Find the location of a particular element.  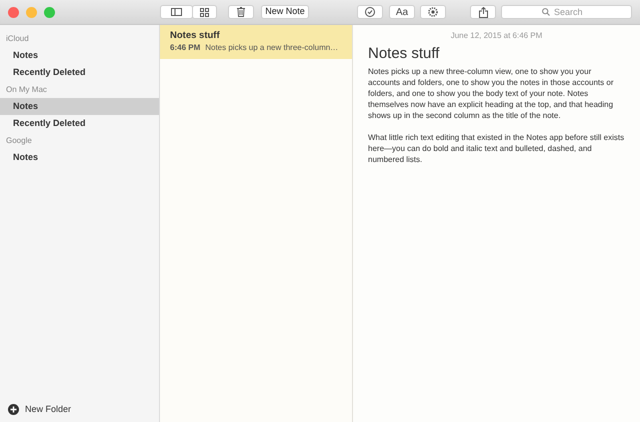

search-field: Search is located at coordinates (566, 12).